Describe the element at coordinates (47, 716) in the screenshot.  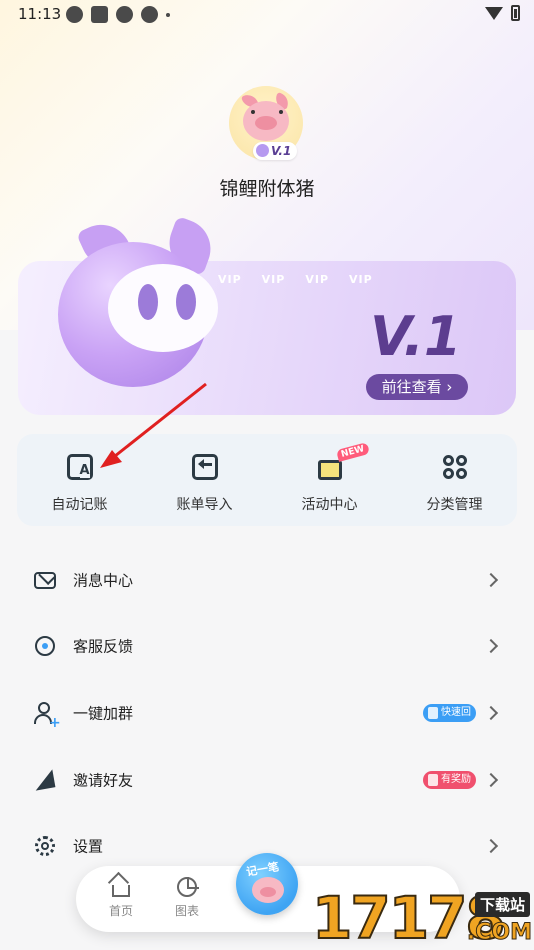
I see `add-user-icon: +` at that location.